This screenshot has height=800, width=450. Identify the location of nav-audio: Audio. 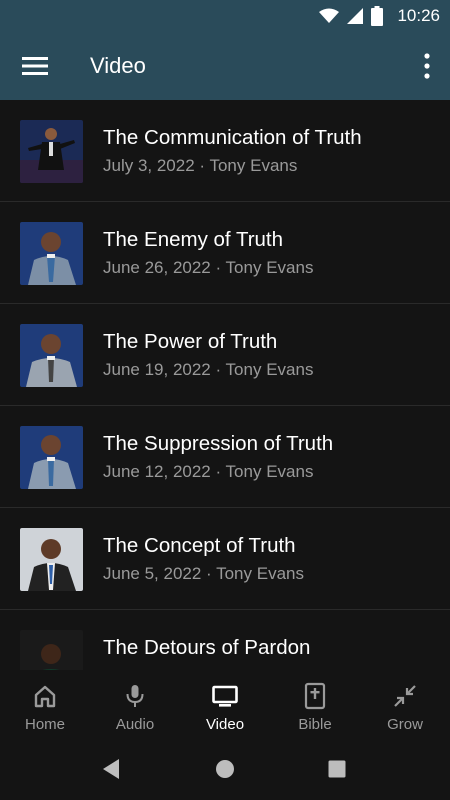
(135, 705).